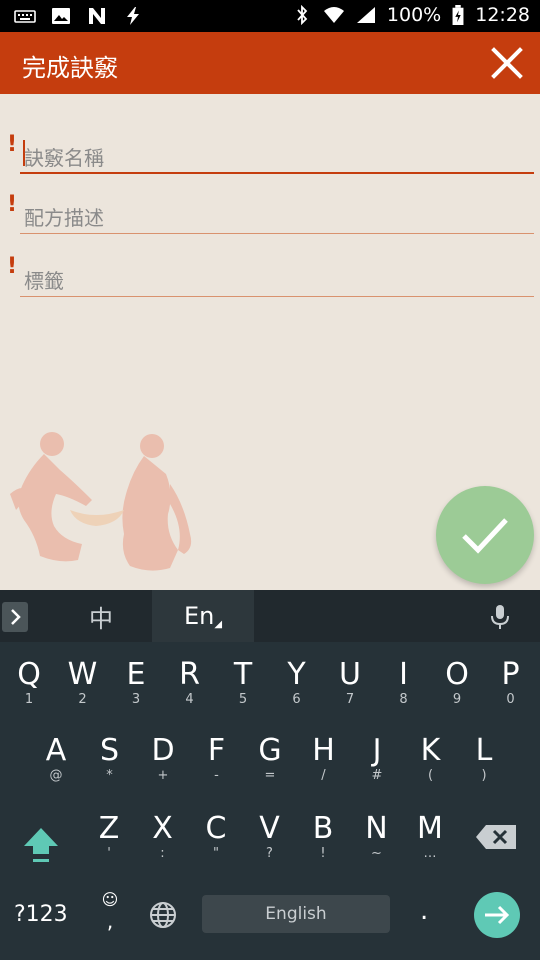 The width and height of the screenshot is (540, 960). What do you see at coordinates (270, 616) in the screenshot?
I see `keyboard-toolbar: 中 En ◢` at bounding box center [270, 616].